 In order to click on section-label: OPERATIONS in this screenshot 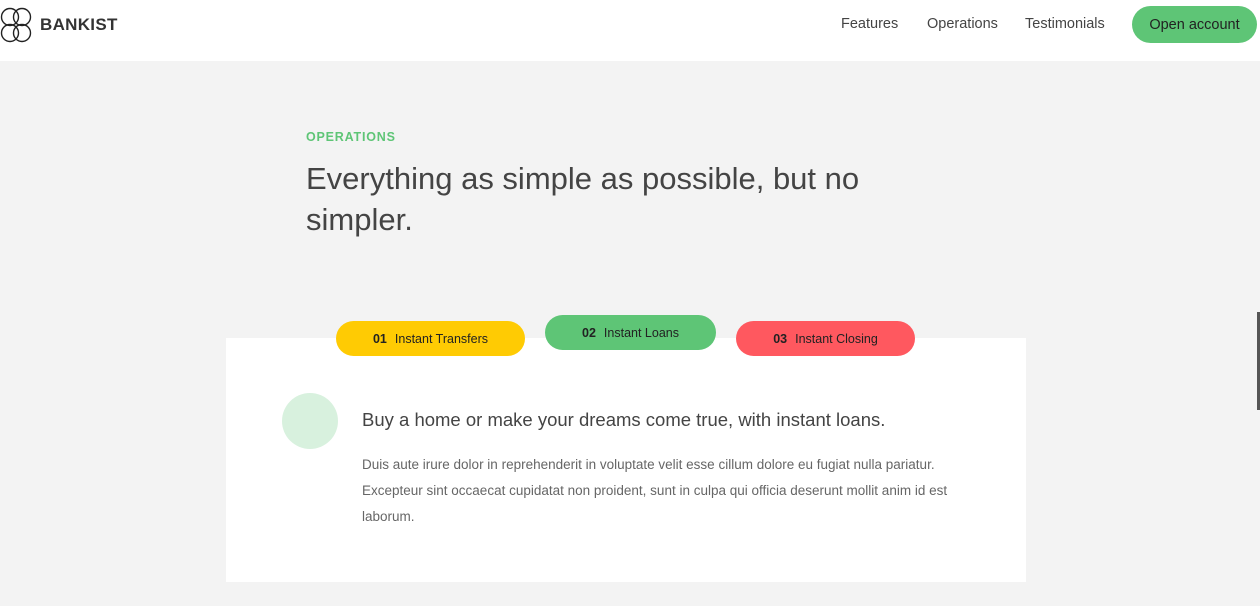, I will do `click(351, 137)`.